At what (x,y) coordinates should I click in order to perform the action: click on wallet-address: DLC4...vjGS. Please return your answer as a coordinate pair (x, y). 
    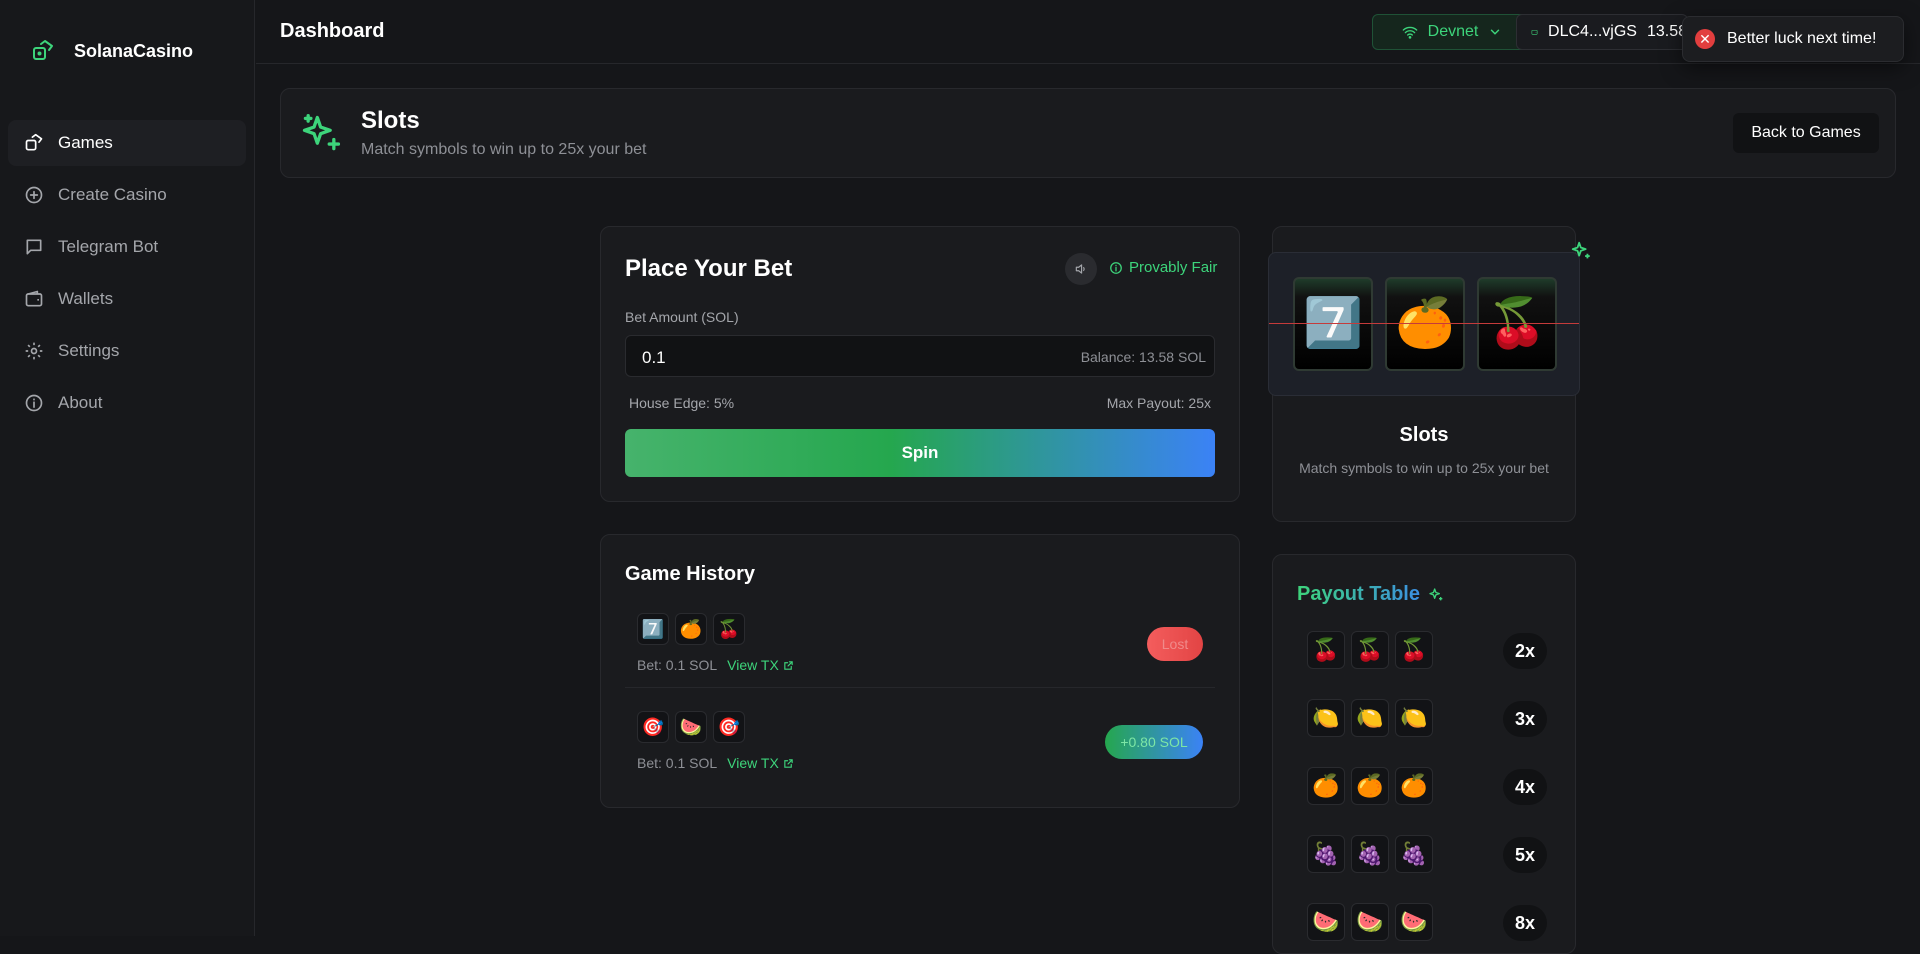
    Looking at the image, I should click on (1592, 31).